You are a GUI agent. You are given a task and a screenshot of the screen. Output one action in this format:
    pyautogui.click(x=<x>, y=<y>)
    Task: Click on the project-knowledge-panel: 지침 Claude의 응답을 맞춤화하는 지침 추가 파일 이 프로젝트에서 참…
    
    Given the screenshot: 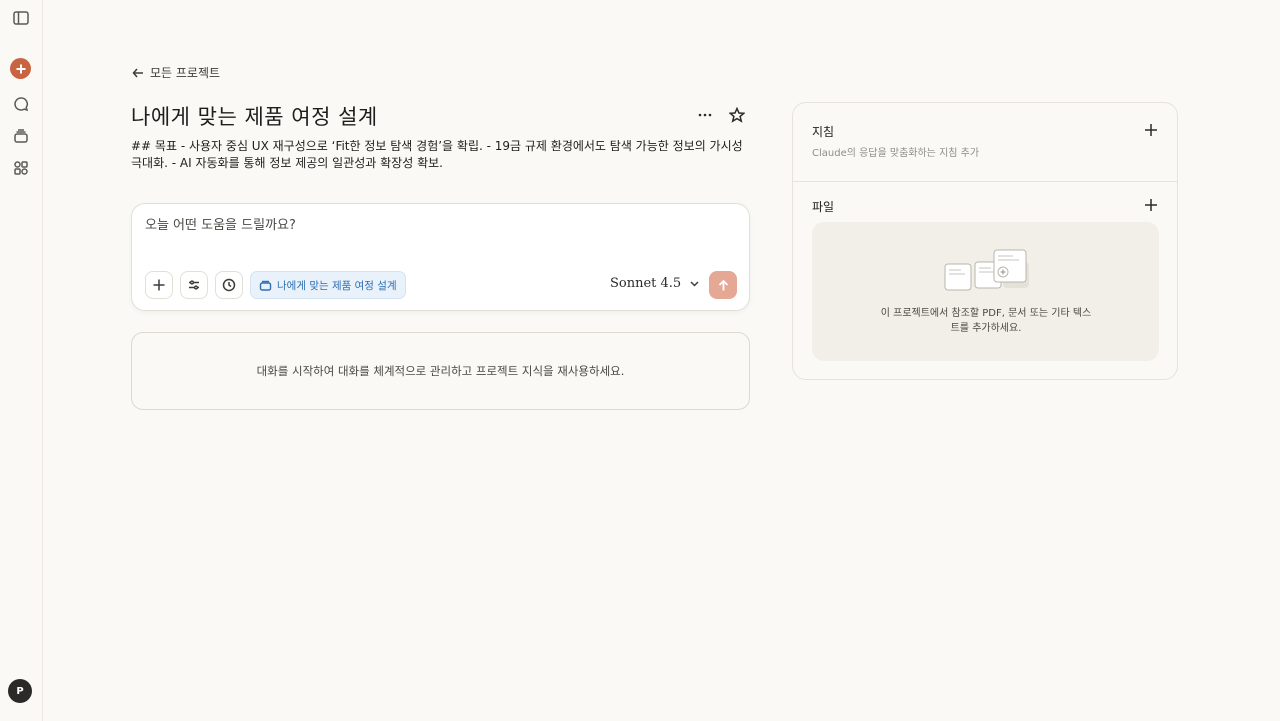 What is the action you would take?
    pyautogui.click(x=985, y=241)
    